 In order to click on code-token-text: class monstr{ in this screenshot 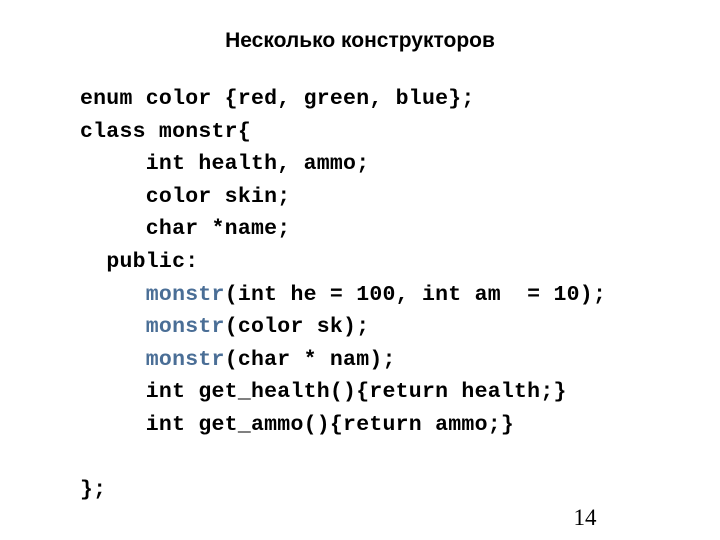, I will do `click(165, 131)`.